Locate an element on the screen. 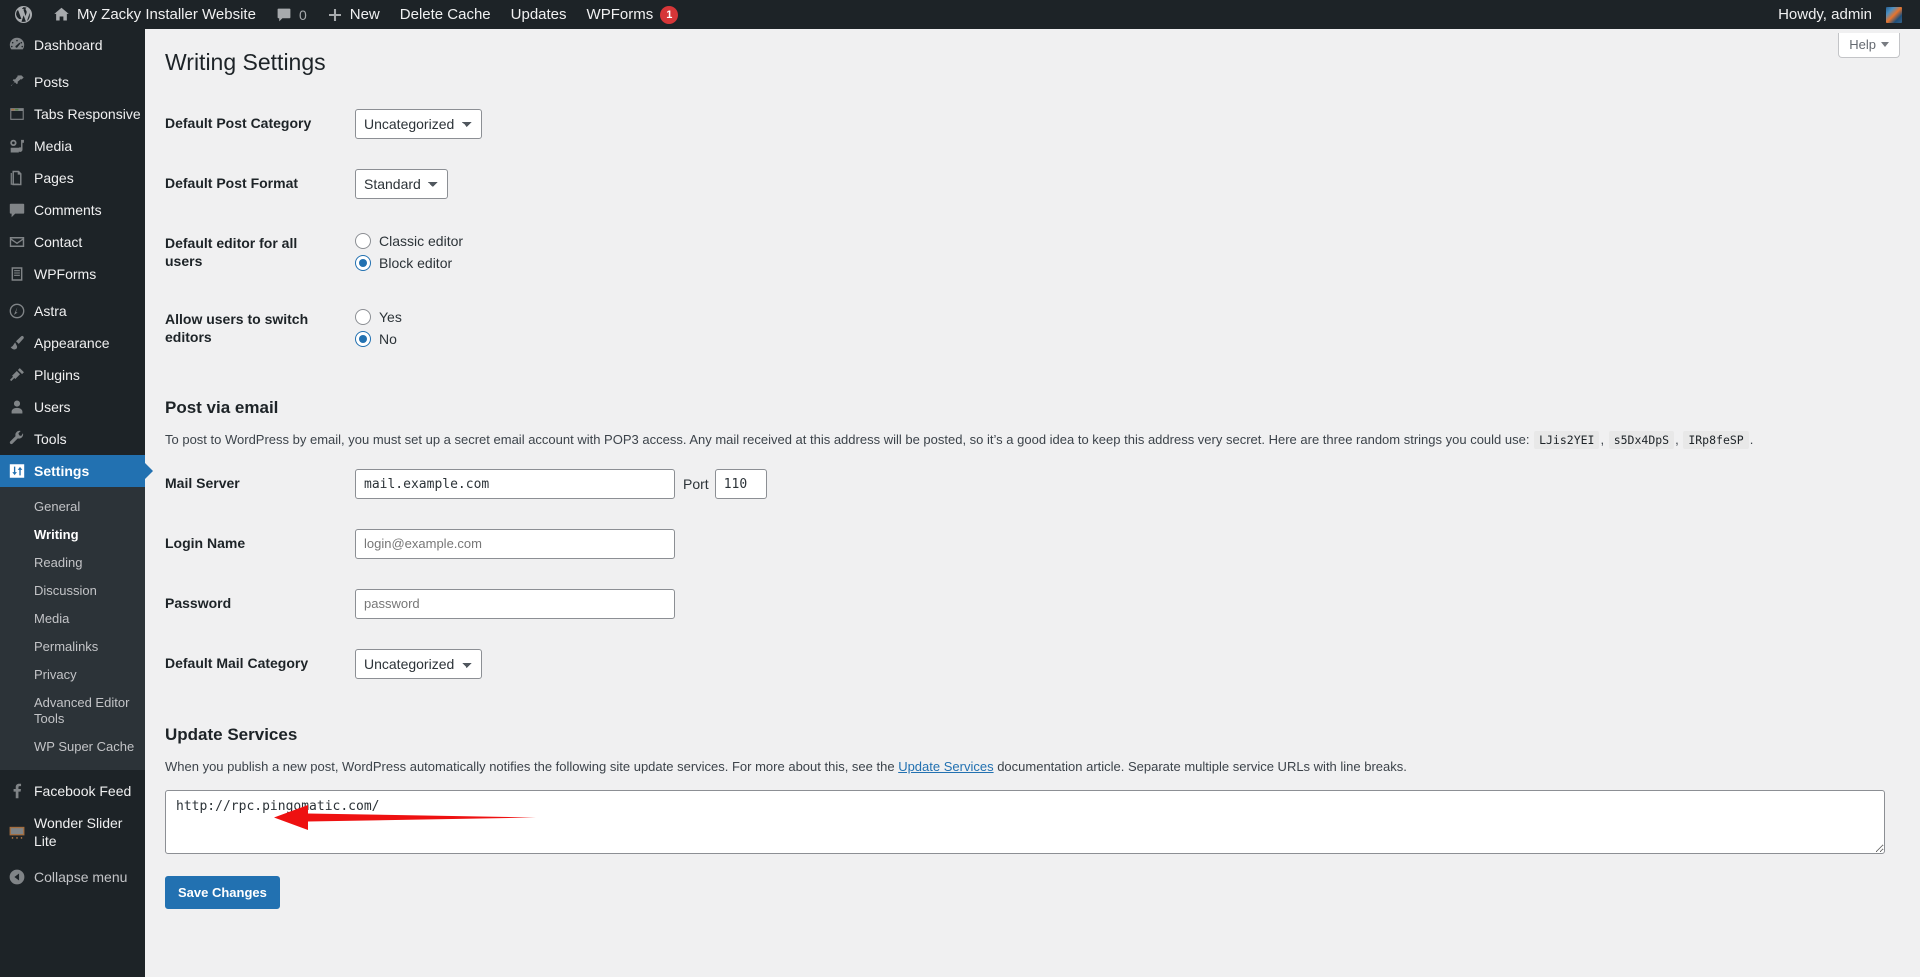 This screenshot has height=977, width=1920. submenu-item-discussion: Discussion is located at coordinates (72, 591).